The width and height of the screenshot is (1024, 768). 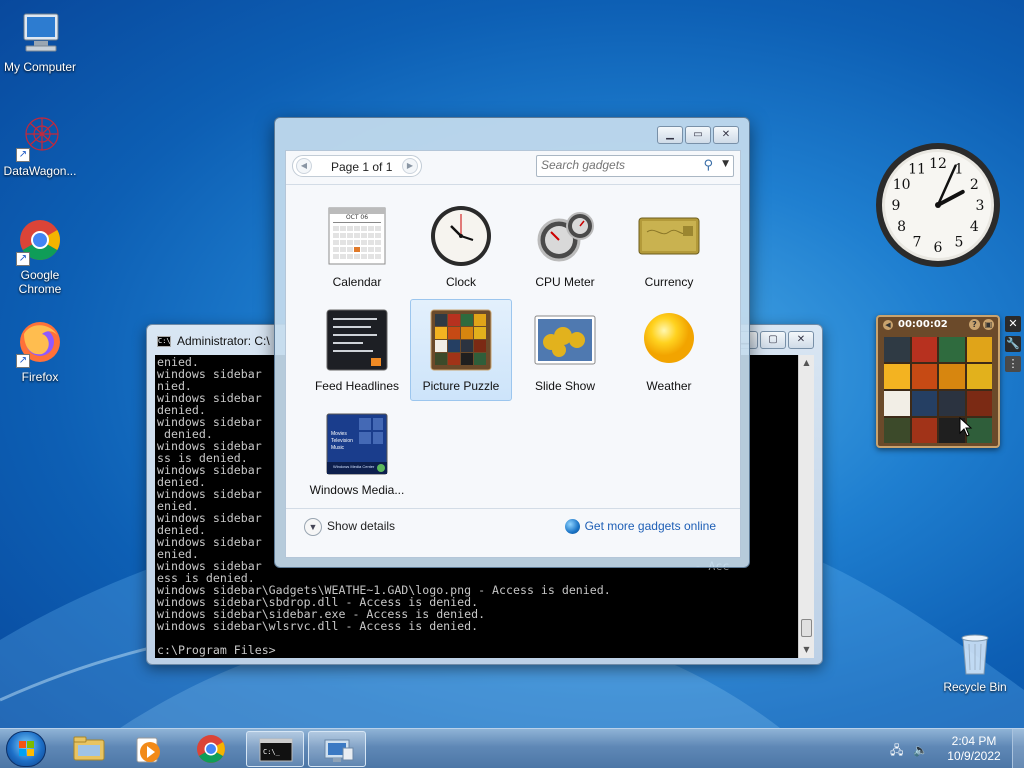 I want to click on taskbar-explorer, so click(x=89, y=749).